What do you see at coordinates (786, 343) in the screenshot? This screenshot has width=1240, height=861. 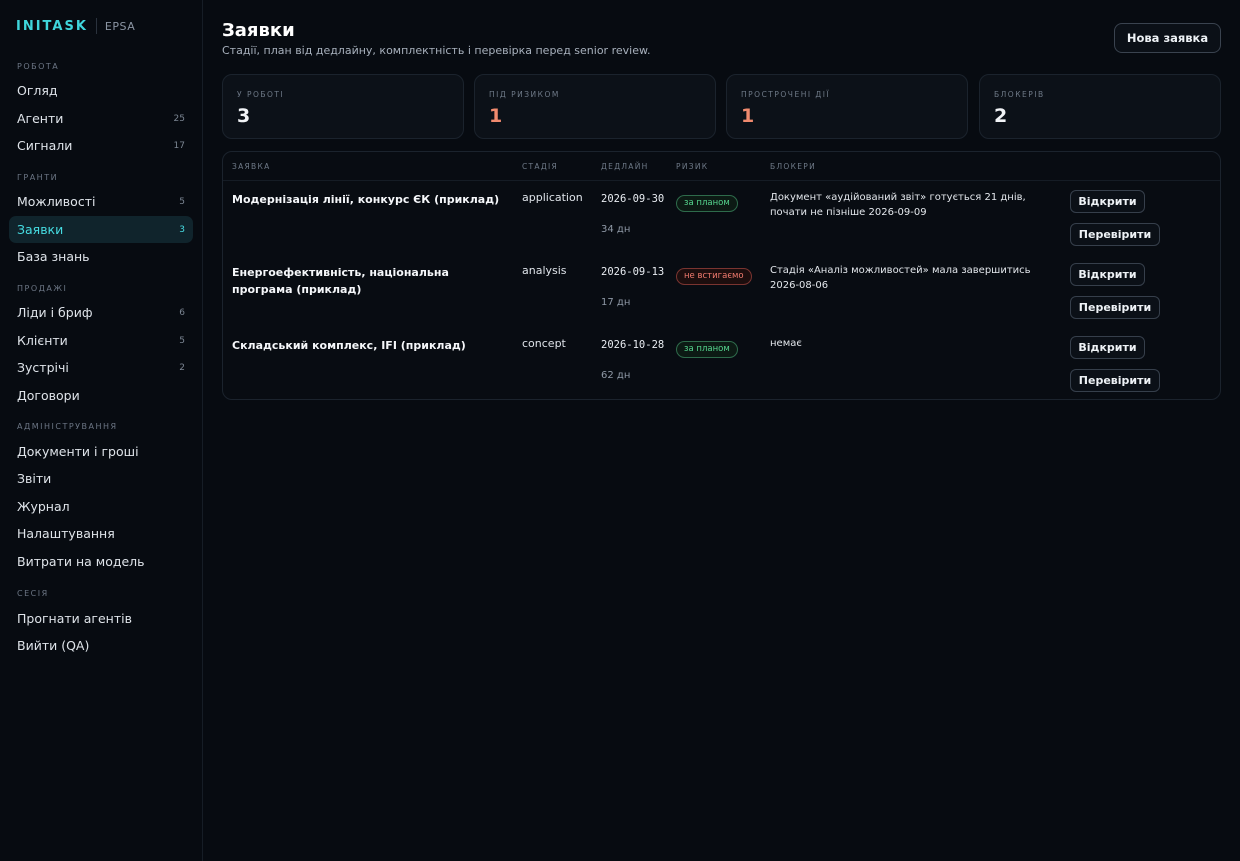 I see `blockers-text: немає` at bounding box center [786, 343].